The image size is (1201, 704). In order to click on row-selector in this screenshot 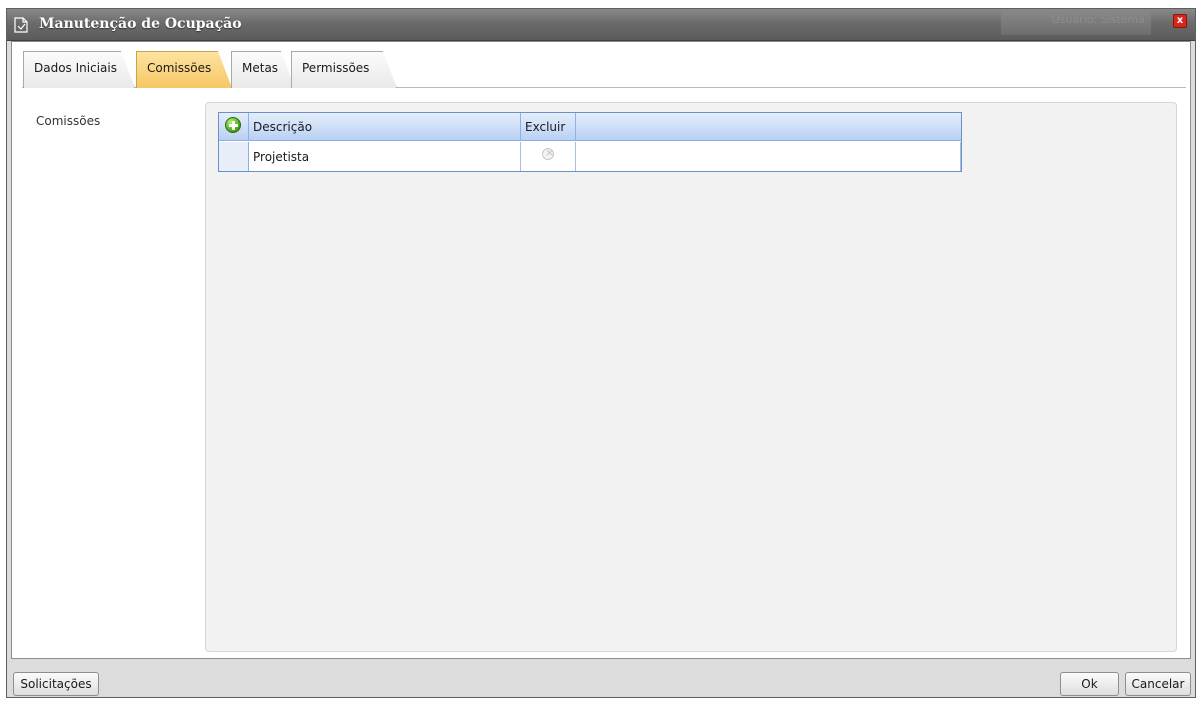, I will do `click(234, 156)`.